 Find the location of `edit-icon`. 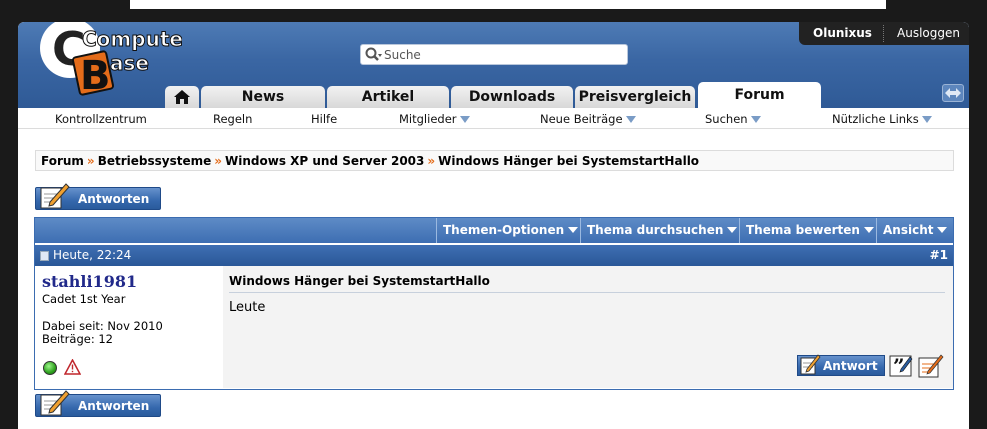

edit-icon is located at coordinates (931, 366).